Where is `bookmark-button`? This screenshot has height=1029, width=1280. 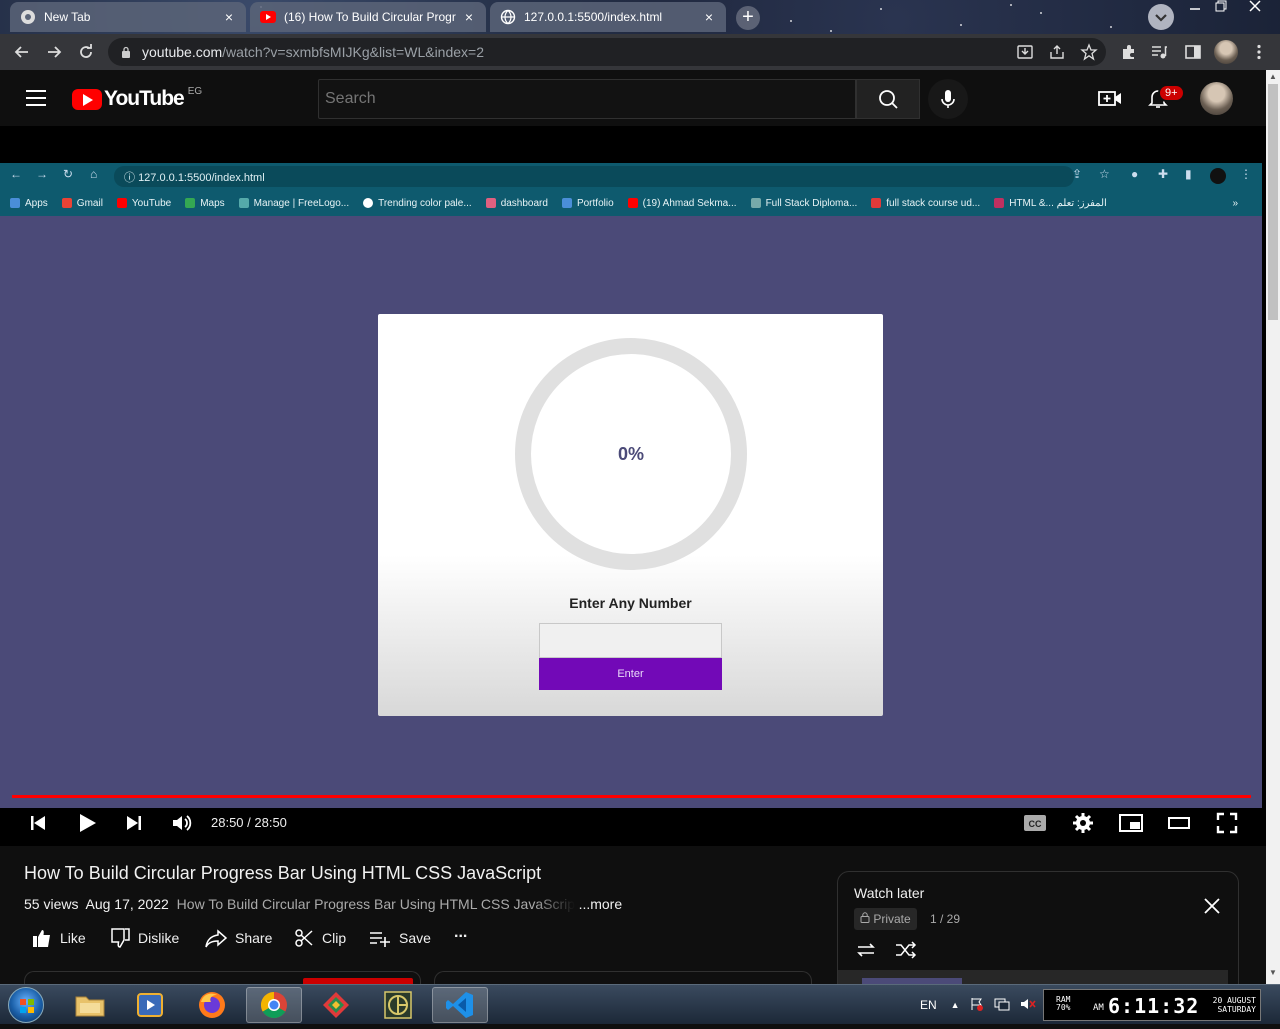
bookmark-button is located at coordinates (1089, 52).